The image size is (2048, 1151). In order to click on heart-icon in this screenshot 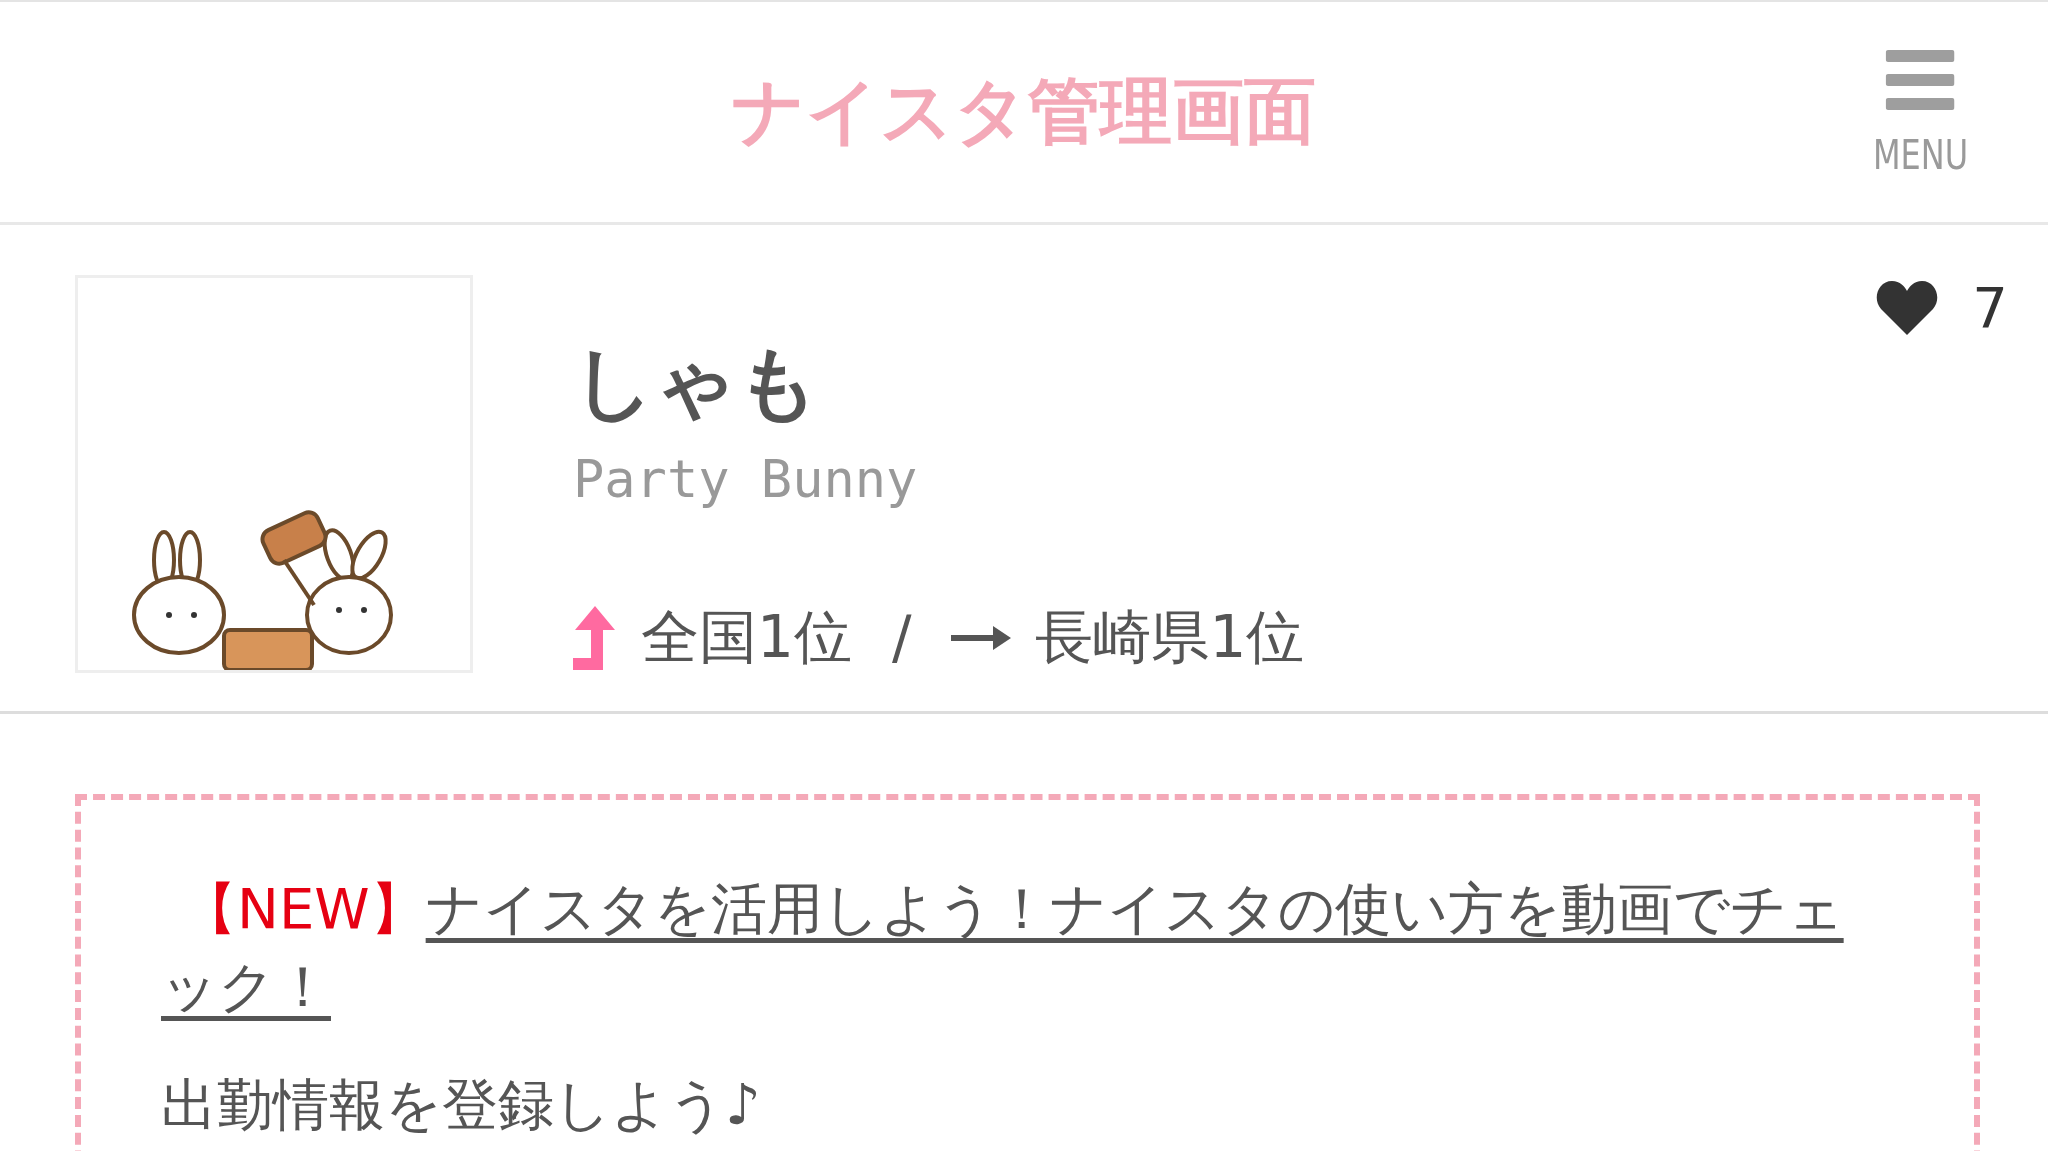, I will do `click(1907, 307)`.